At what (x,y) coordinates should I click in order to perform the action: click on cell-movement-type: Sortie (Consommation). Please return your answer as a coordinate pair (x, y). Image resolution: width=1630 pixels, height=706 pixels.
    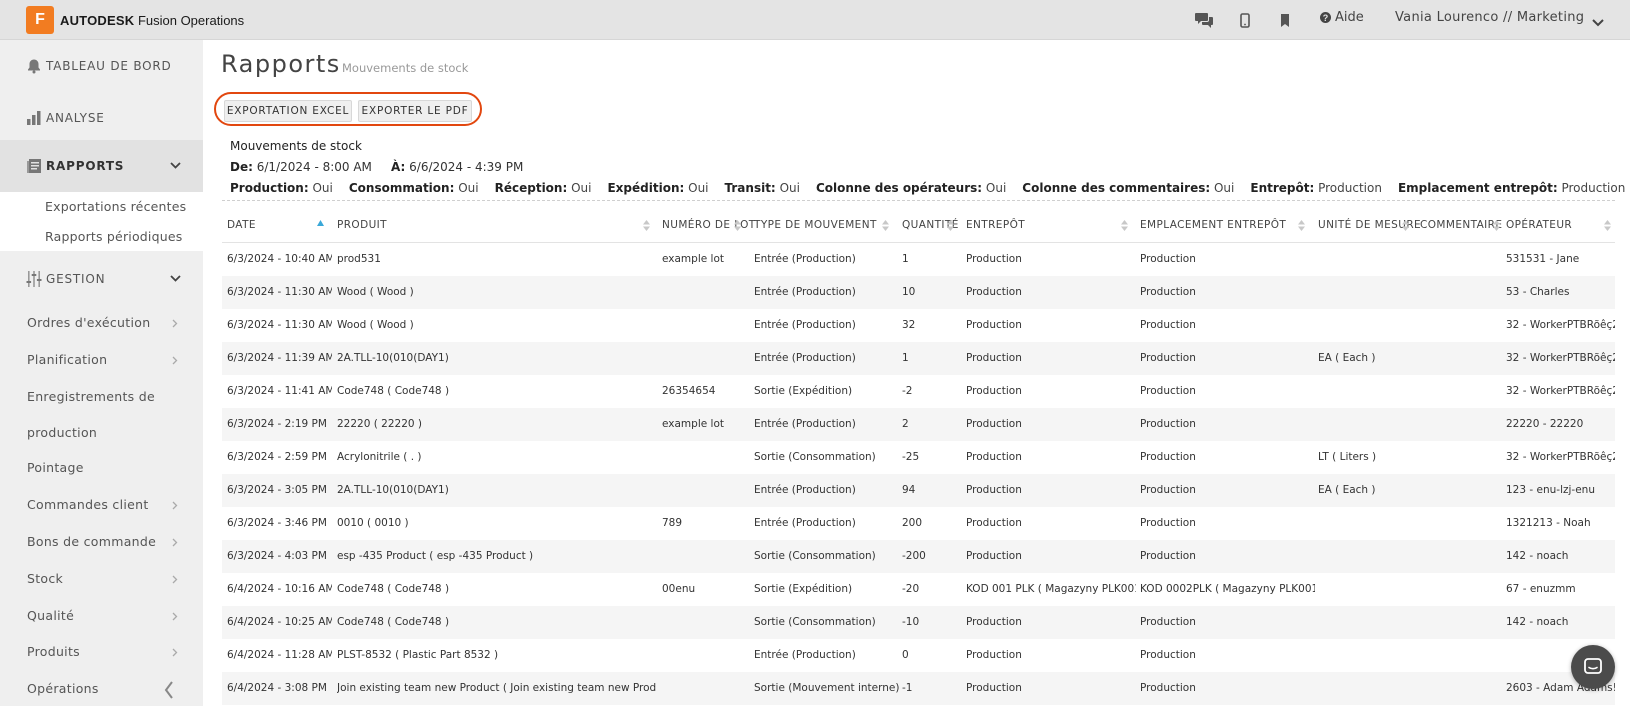
    Looking at the image, I should click on (815, 556).